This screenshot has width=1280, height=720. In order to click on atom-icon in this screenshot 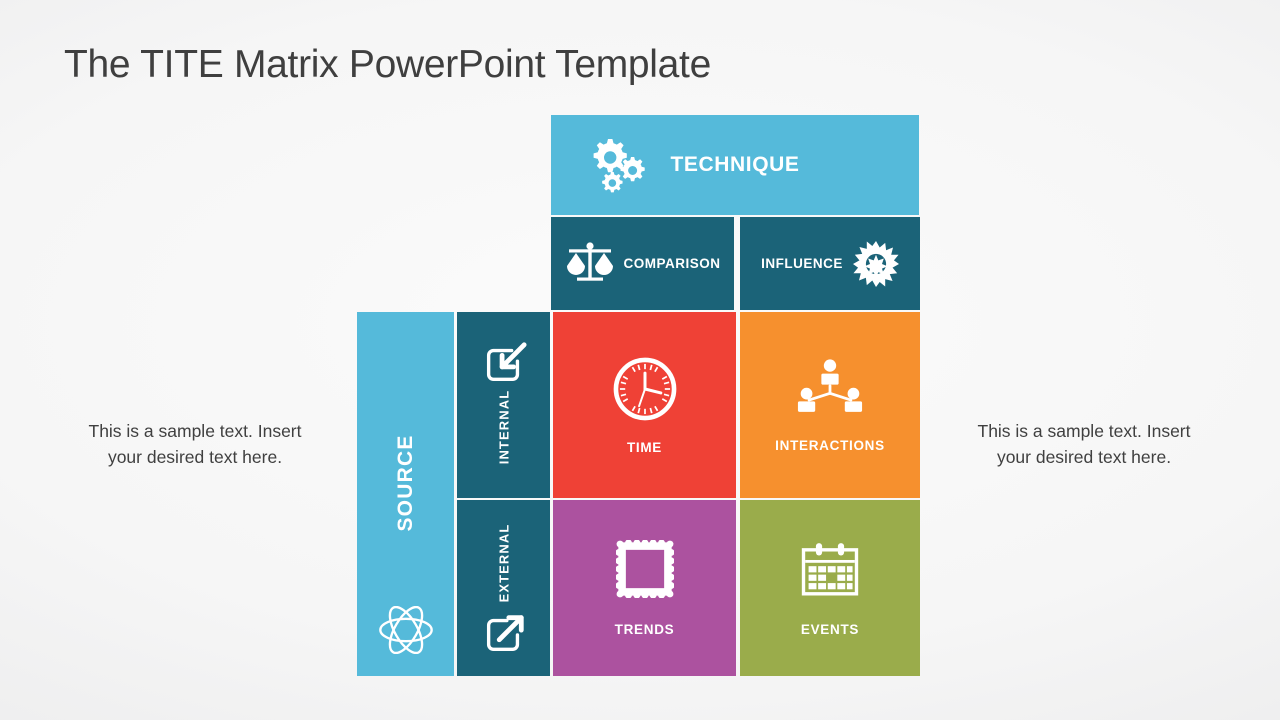, I will do `click(406, 630)`.